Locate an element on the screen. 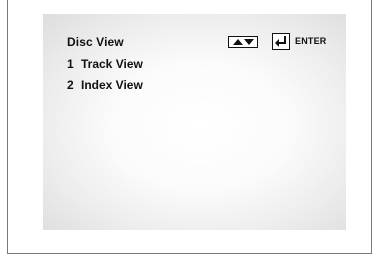 The width and height of the screenshot is (377, 258). menu-item-track-view: 1 Track View is located at coordinates (105, 64).